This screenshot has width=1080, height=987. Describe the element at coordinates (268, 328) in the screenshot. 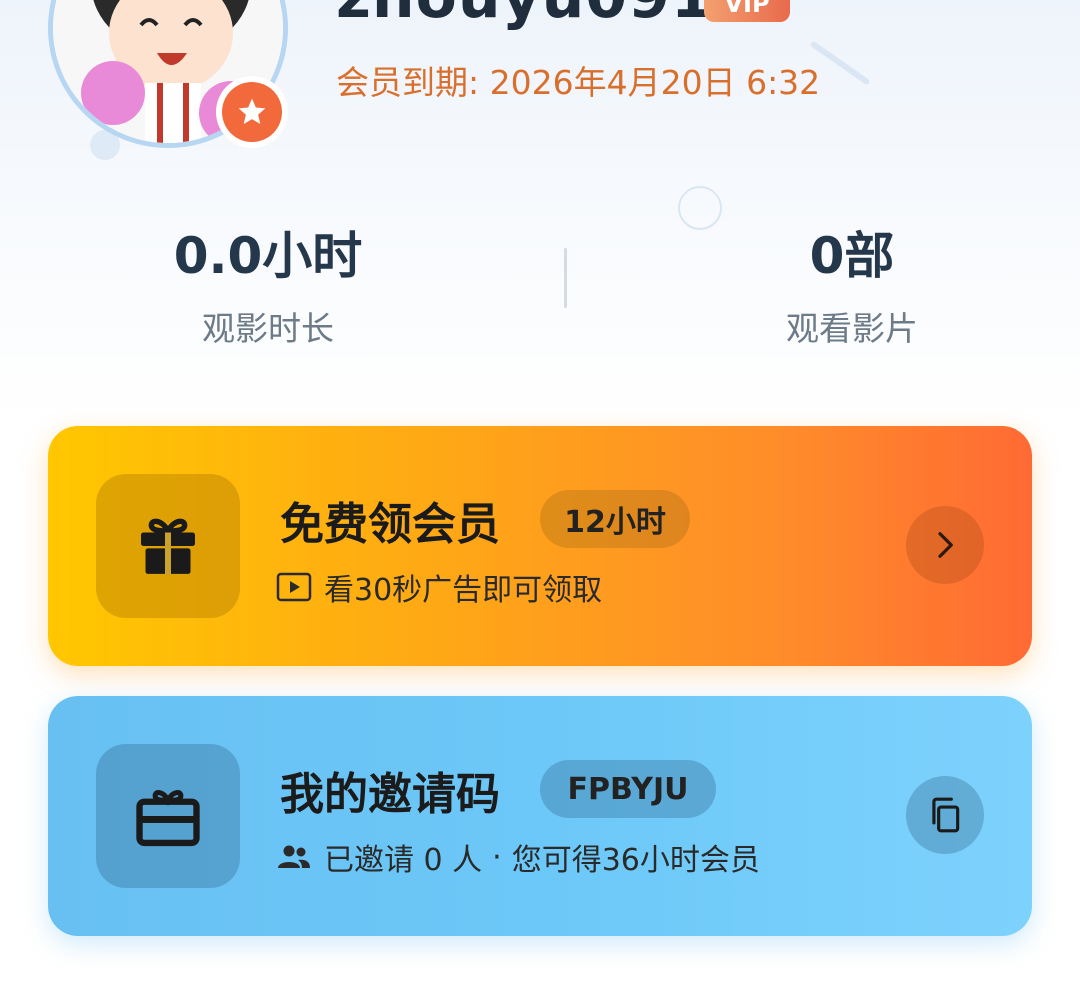

I see `stat-label: 观影时长` at that location.